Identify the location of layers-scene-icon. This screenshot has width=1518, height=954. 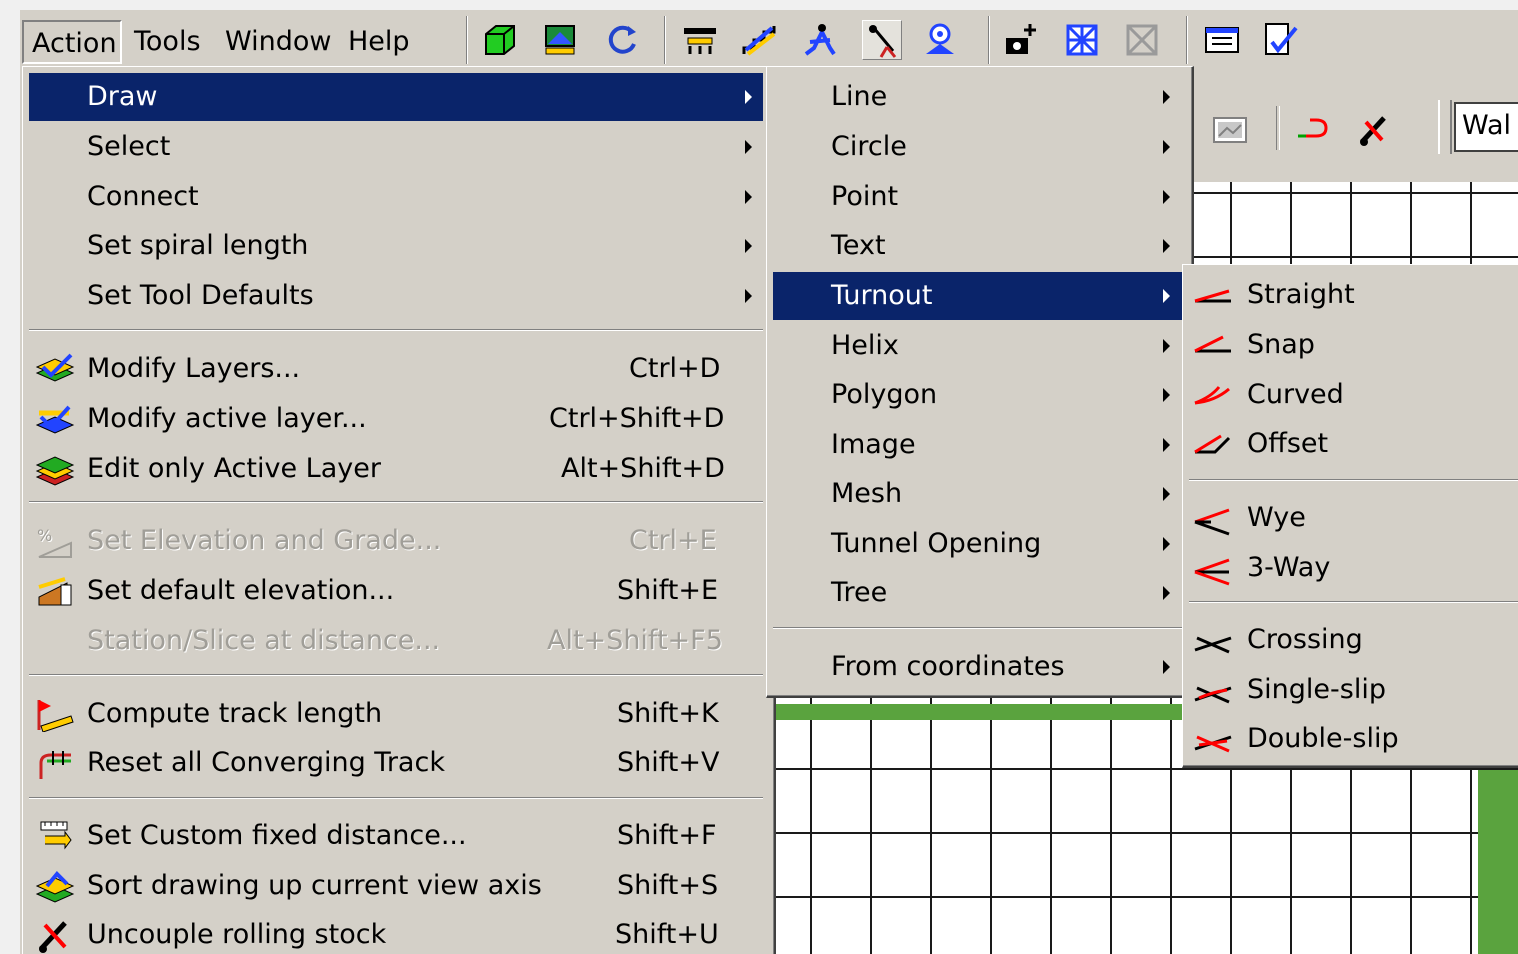
(560, 40).